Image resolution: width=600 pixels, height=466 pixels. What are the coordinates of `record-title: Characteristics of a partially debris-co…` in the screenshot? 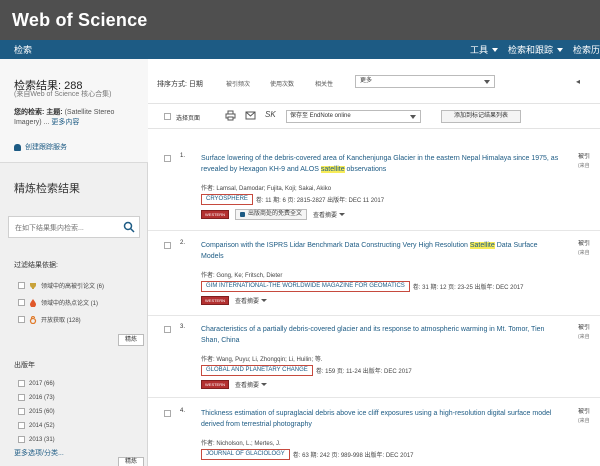 It's located at (381, 335).